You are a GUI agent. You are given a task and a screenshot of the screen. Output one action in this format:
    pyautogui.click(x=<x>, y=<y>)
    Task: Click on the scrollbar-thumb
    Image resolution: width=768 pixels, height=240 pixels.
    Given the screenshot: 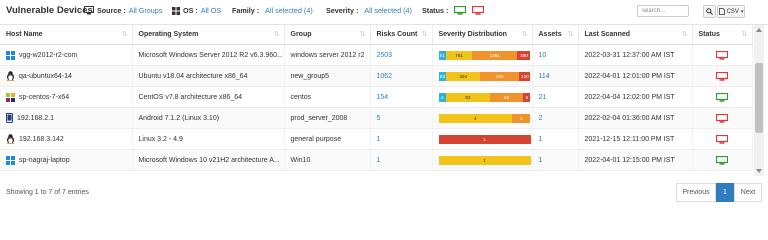 What is the action you would take?
    pyautogui.click(x=759, y=98)
    